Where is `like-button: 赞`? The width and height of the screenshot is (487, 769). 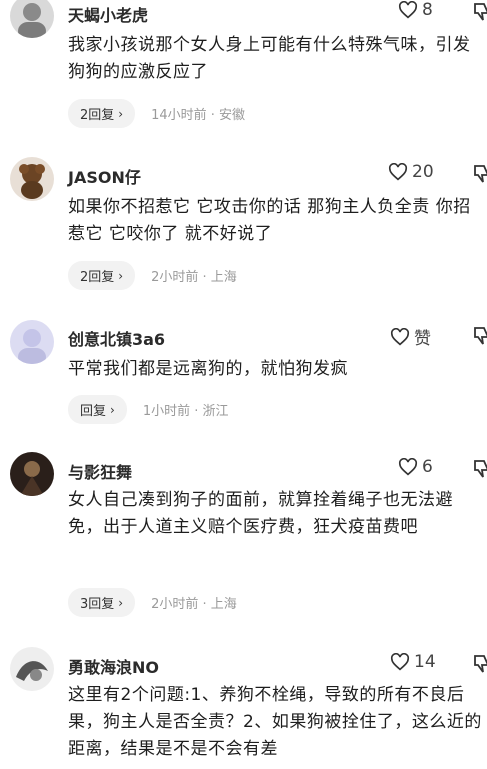
like-button: 赞 is located at coordinates (410, 336).